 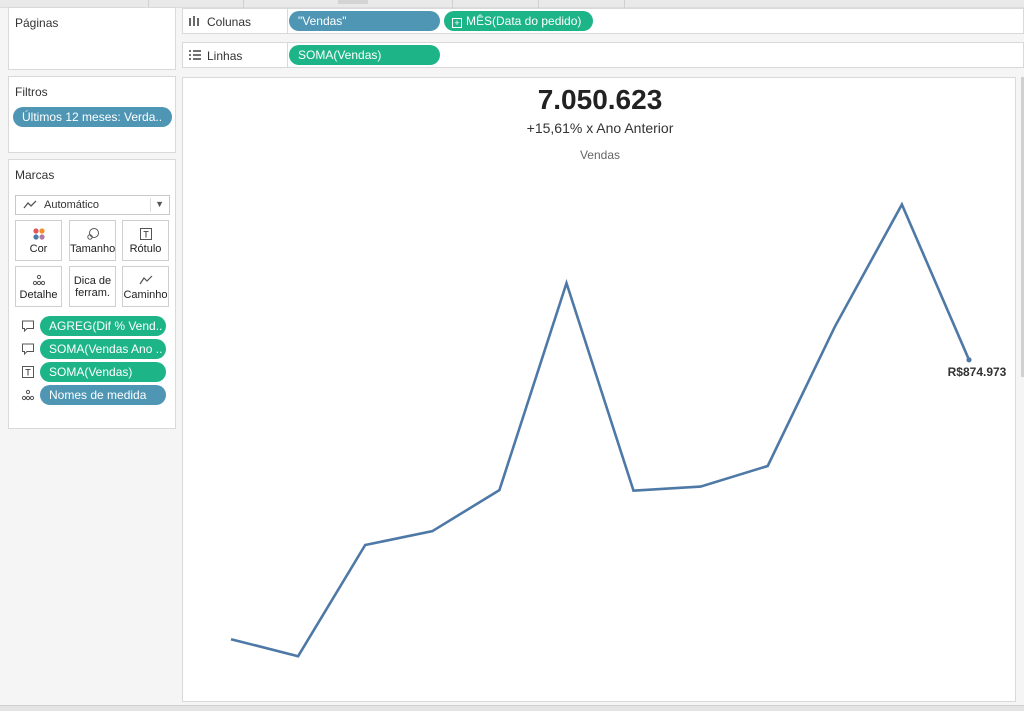 What do you see at coordinates (92, 38) in the screenshot?
I see `pages-card: Páginas` at bounding box center [92, 38].